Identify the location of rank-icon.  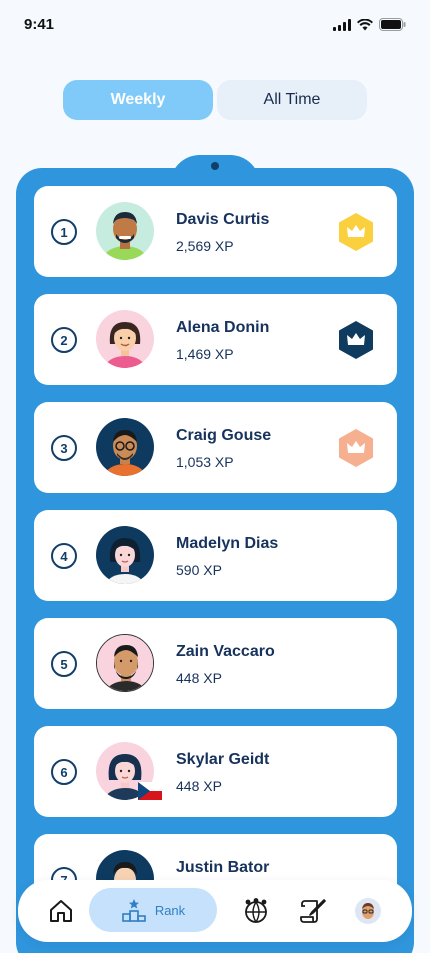
(134, 910).